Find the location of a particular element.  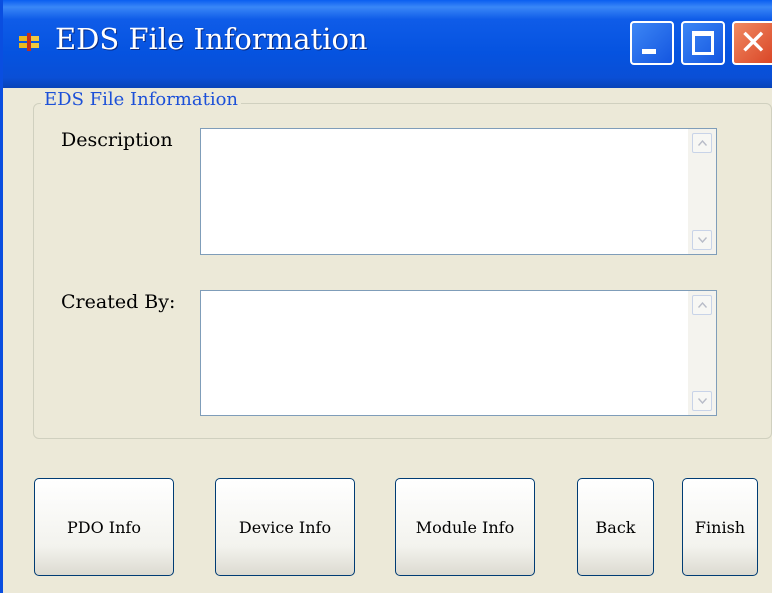

window-title: EDS File Information is located at coordinates (211, 39).